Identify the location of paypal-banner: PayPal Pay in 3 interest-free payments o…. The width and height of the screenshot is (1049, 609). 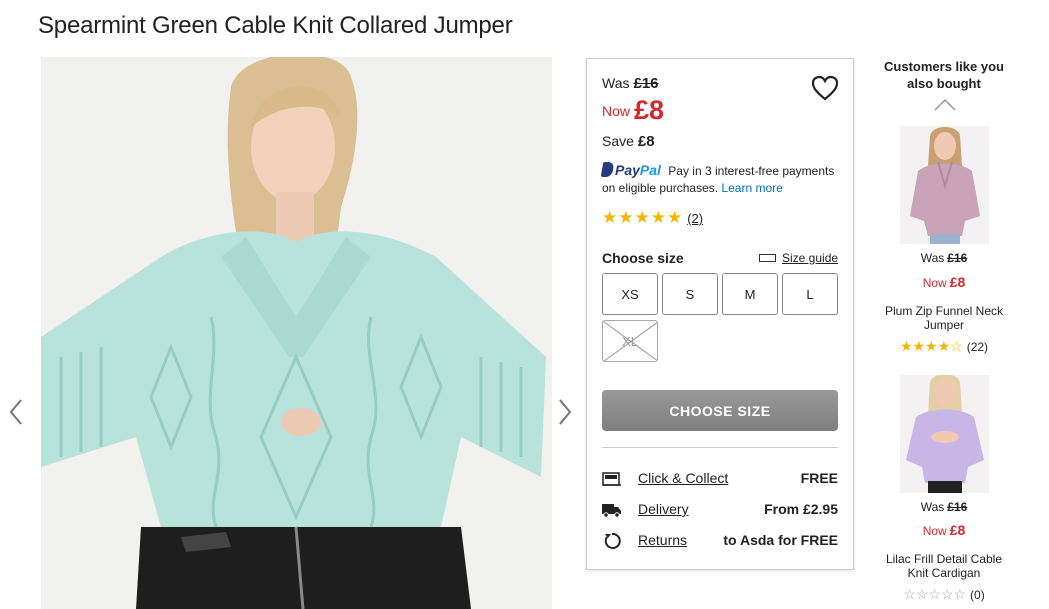
(723, 179).